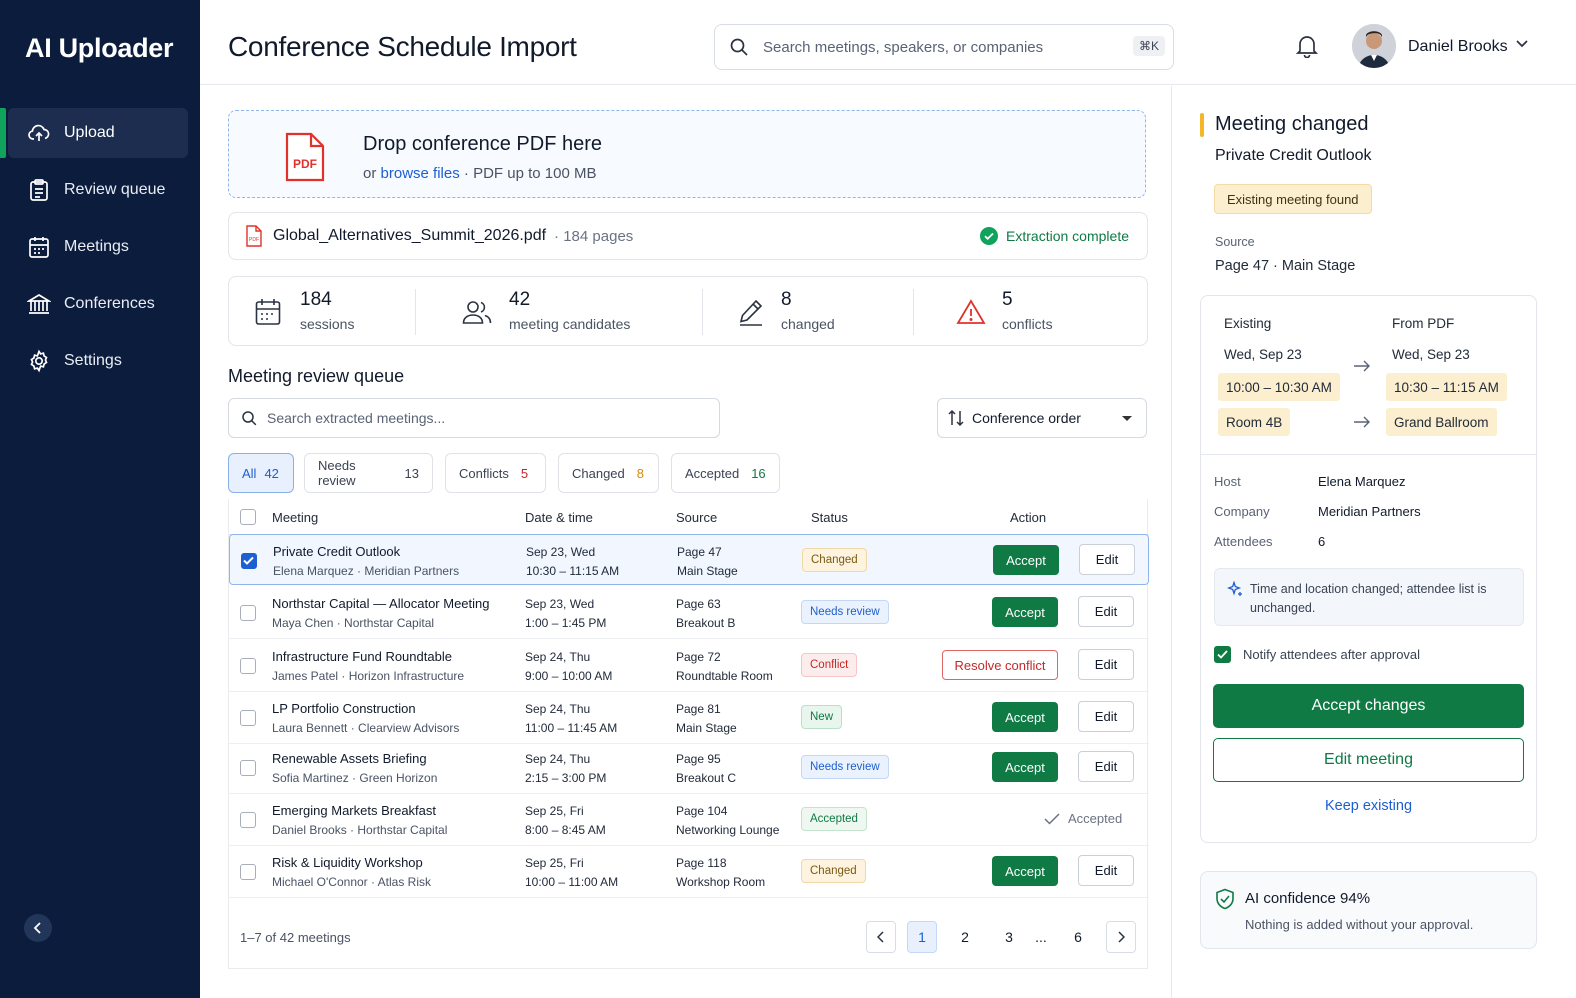  Describe the element at coordinates (98, 247) in the screenshot. I see `sidebar-item-meetings: Meetings` at that location.